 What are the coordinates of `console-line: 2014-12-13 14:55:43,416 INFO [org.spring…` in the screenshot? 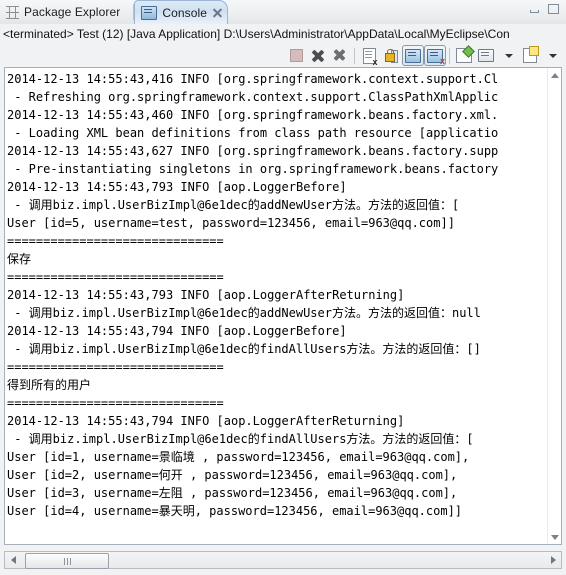 It's located at (253, 79).